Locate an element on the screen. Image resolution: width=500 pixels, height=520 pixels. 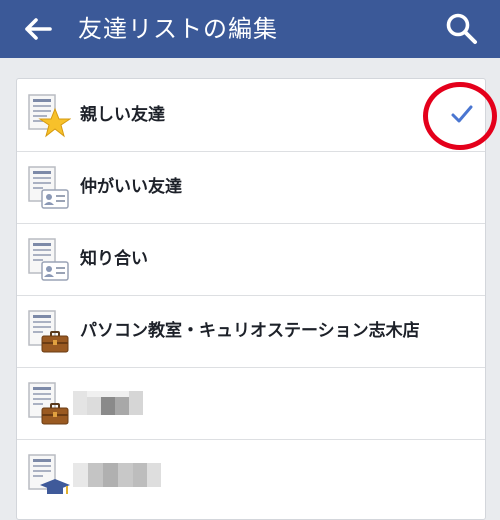
list-item-acquaintances: 知り合い is located at coordinates (251, 259).